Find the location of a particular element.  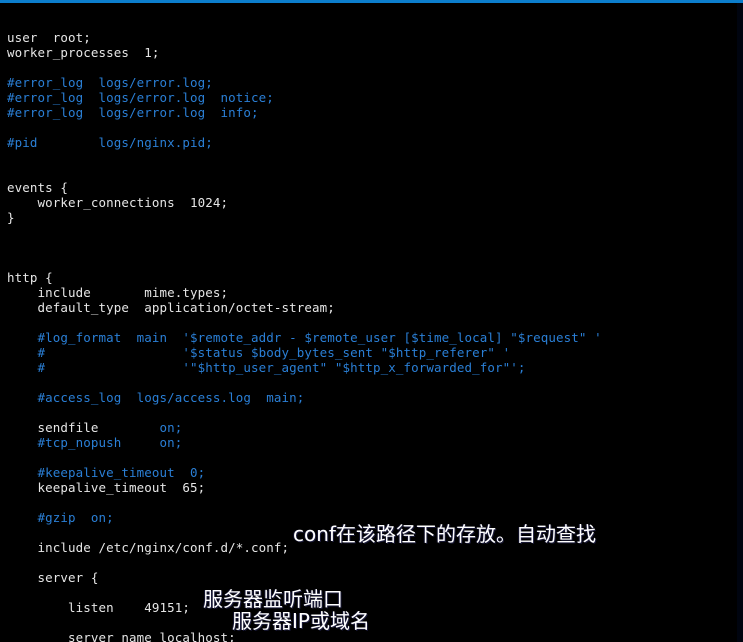

code-line: include mime.types; is located at coordinates (118, 292).